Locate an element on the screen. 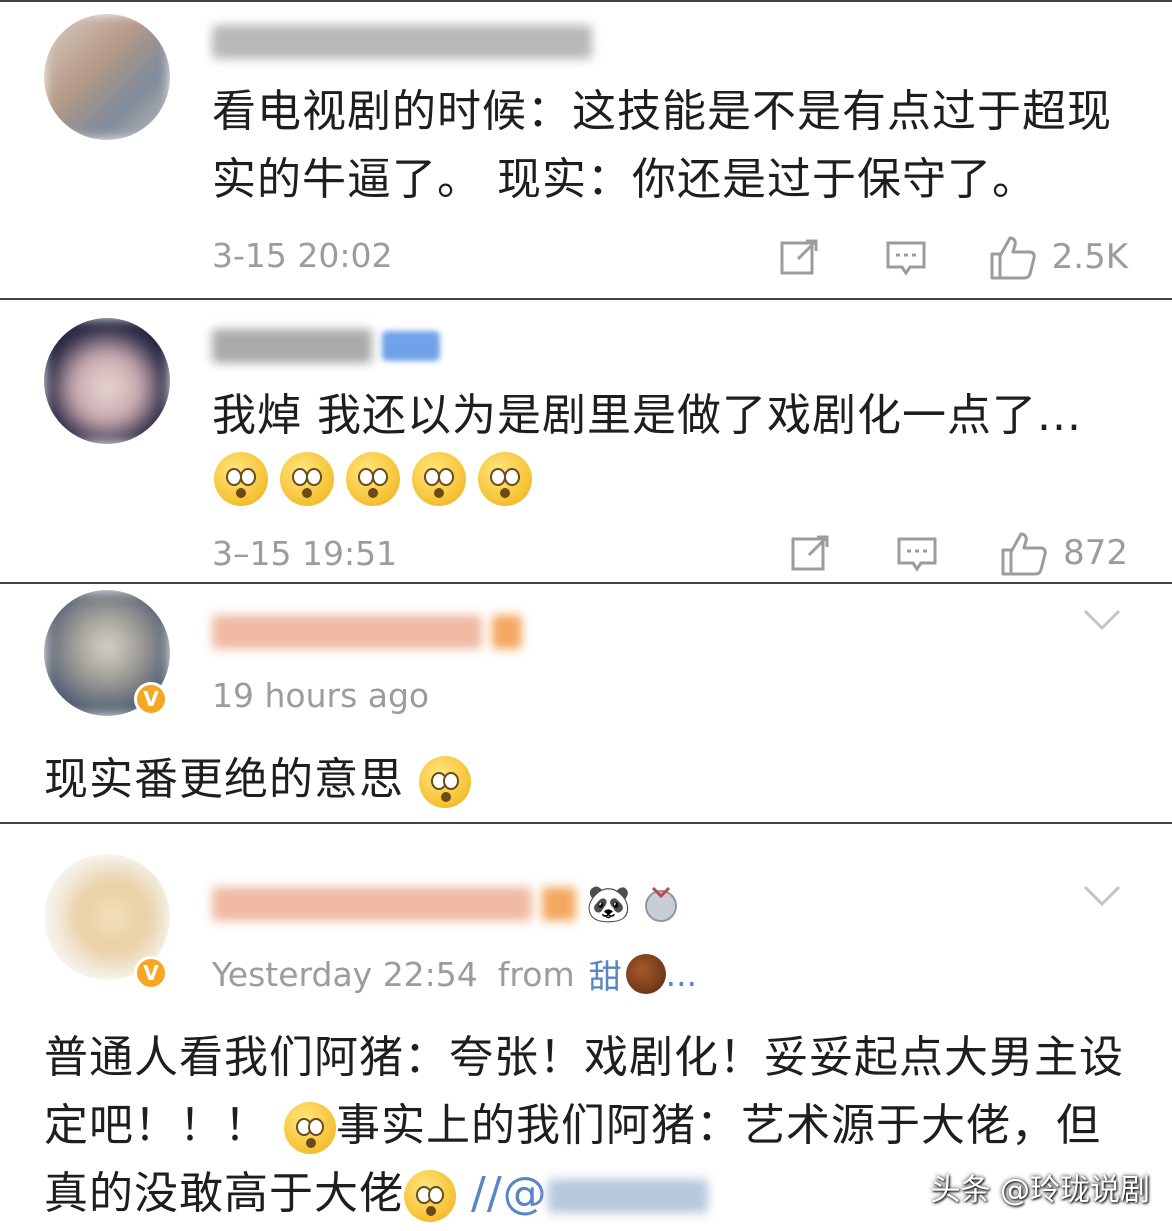 The width and height of the screenshot is (1172, 1231). surprised-emoji is located at coordinates (310, 1128).